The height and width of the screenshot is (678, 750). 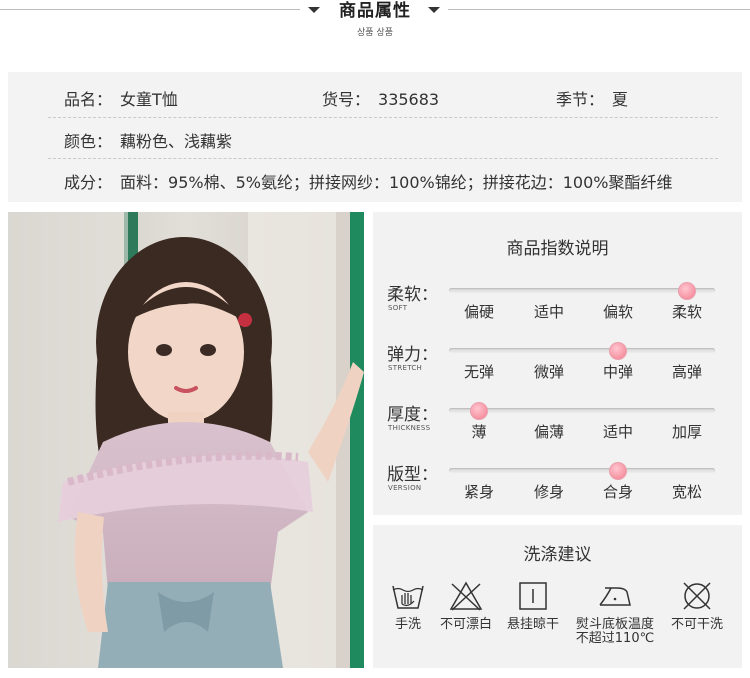 I want to click on no-bleach-icon, so click(x=466, y=596).